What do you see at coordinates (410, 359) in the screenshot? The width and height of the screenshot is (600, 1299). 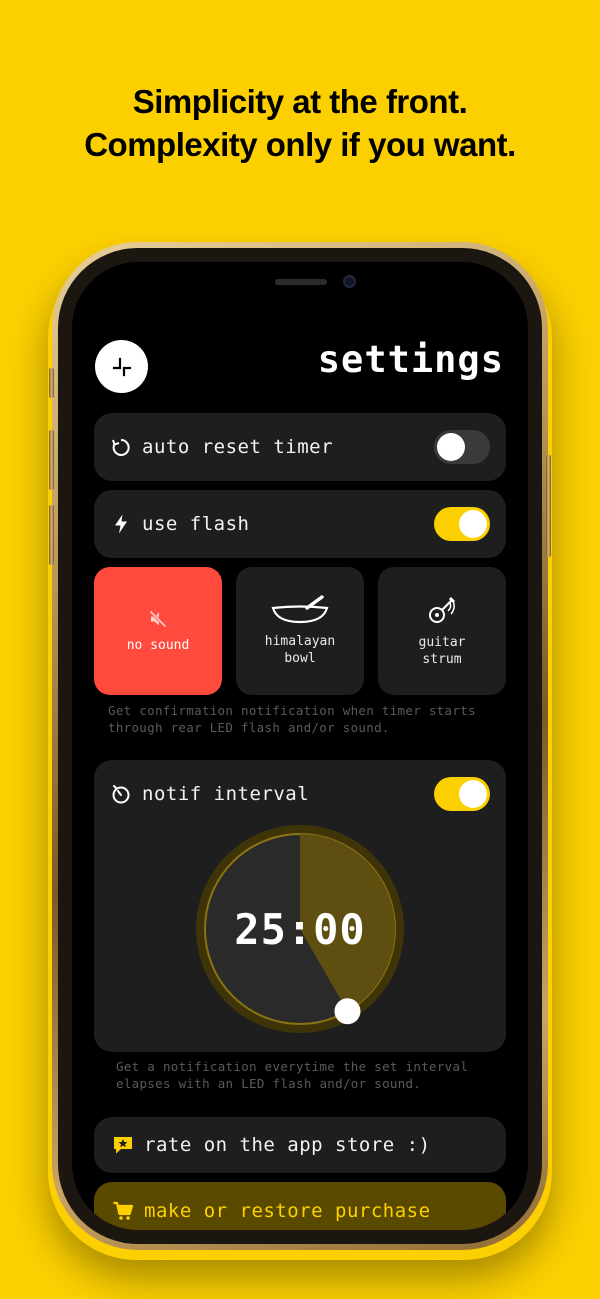 I see `page-title: settings` at bounding box center [410, 359].